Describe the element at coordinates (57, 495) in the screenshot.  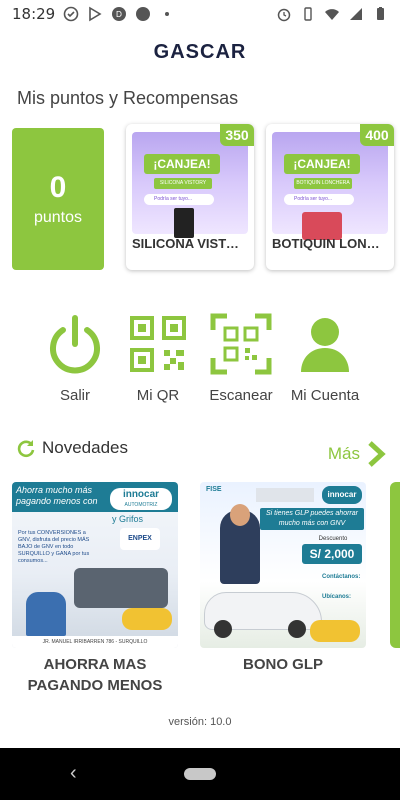
I see `news-headline: Ahorra mucho más pagando menos con` at that location.